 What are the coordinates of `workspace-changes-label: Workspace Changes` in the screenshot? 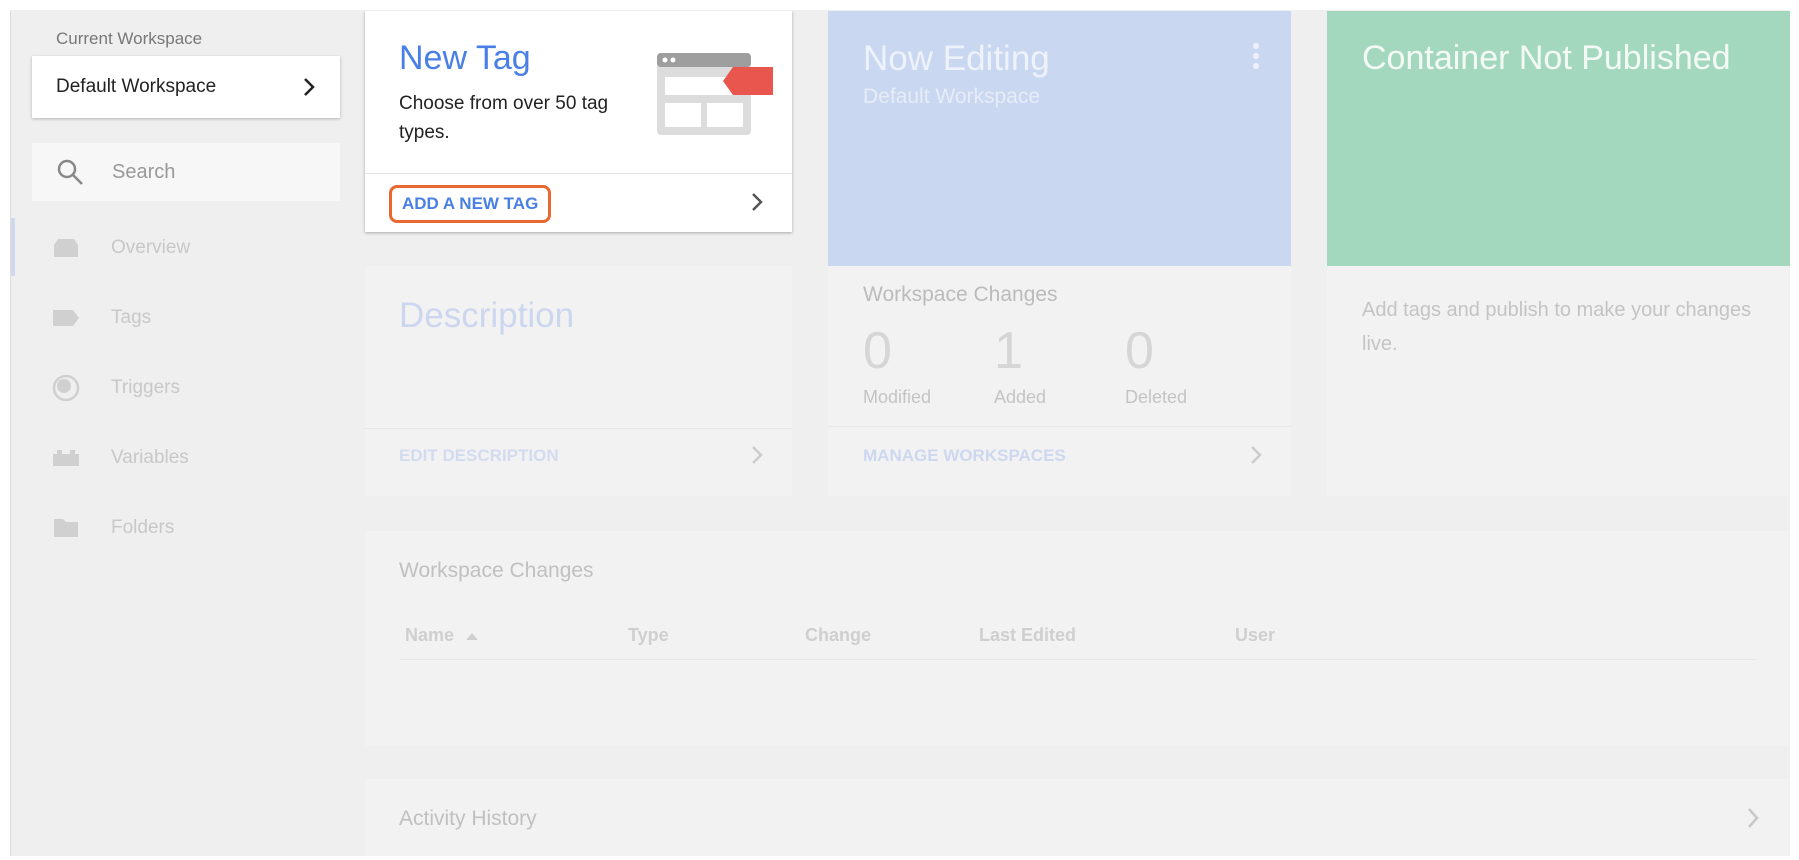 It's located at (960, 294).